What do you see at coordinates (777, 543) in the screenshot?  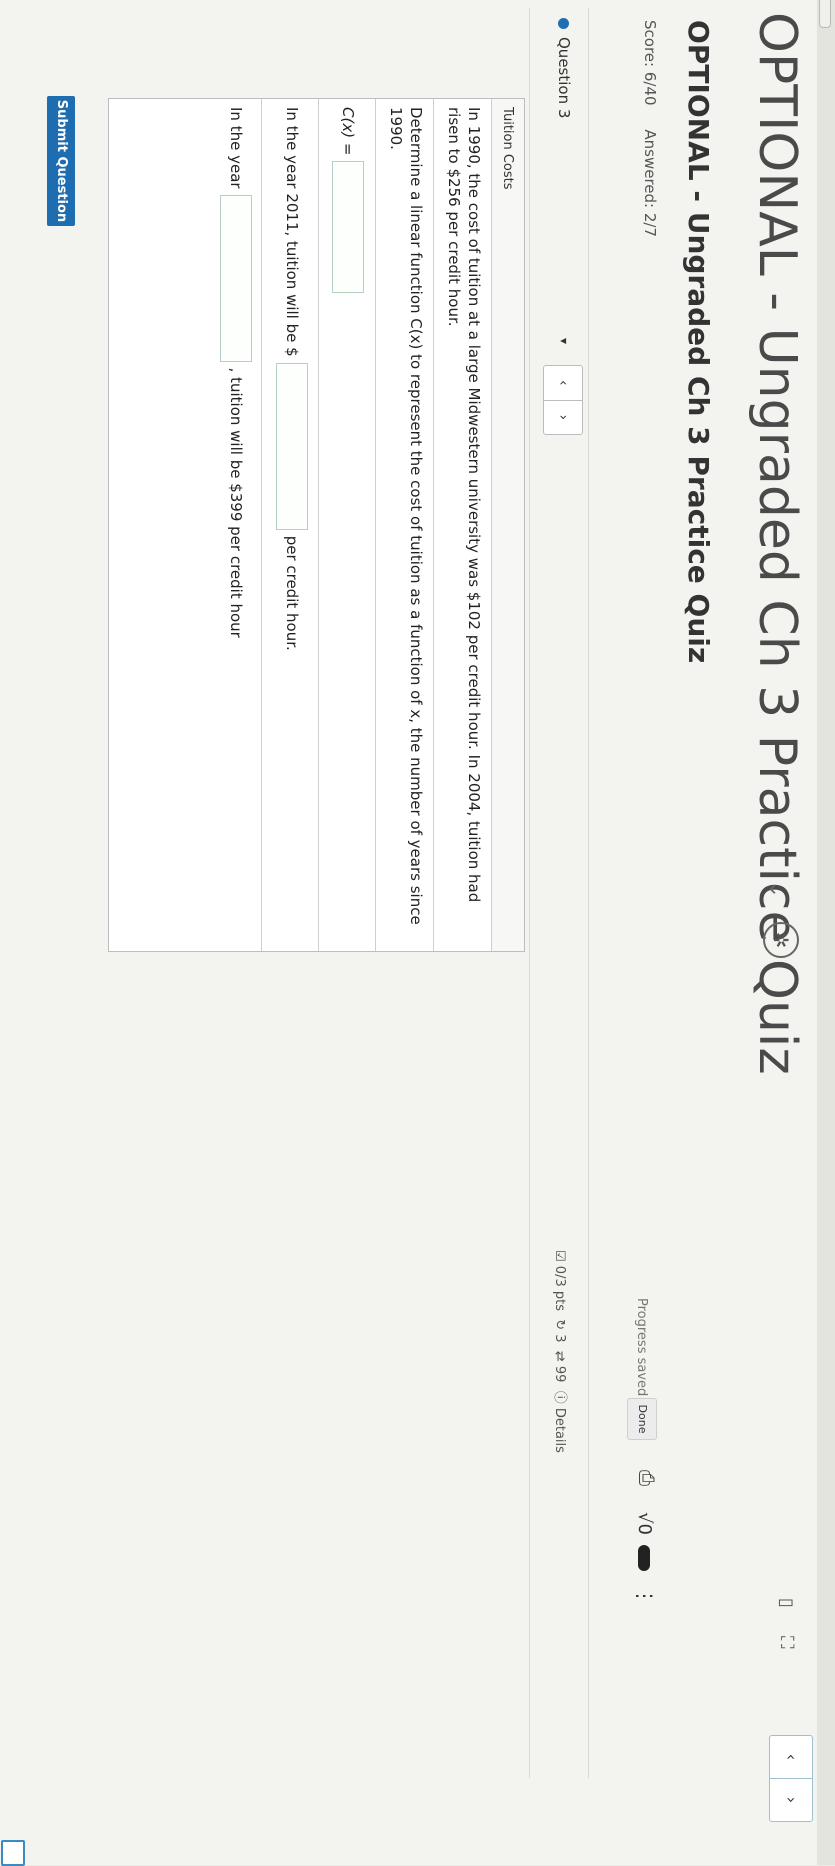 I see `page-title: OPTIONAL - Ungraded Ch 3 Practice Quiz` at bounding box center [777, 543].